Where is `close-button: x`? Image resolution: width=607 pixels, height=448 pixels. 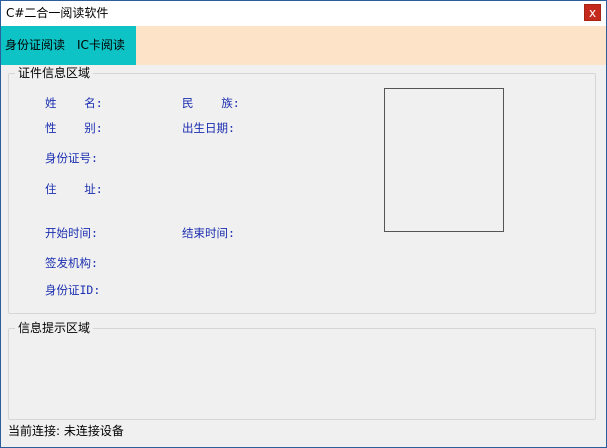 close-button: x is located at coordinates (592, 12).